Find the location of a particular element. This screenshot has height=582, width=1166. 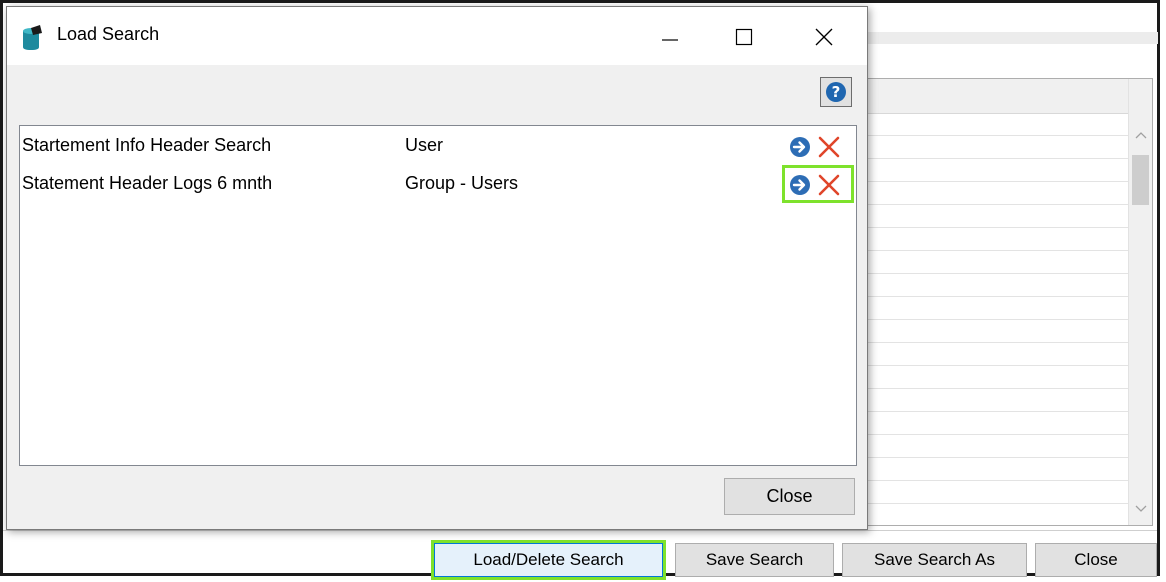

search-name: Statement Header Logs 6 mnth is located at coordinates (147, 183).